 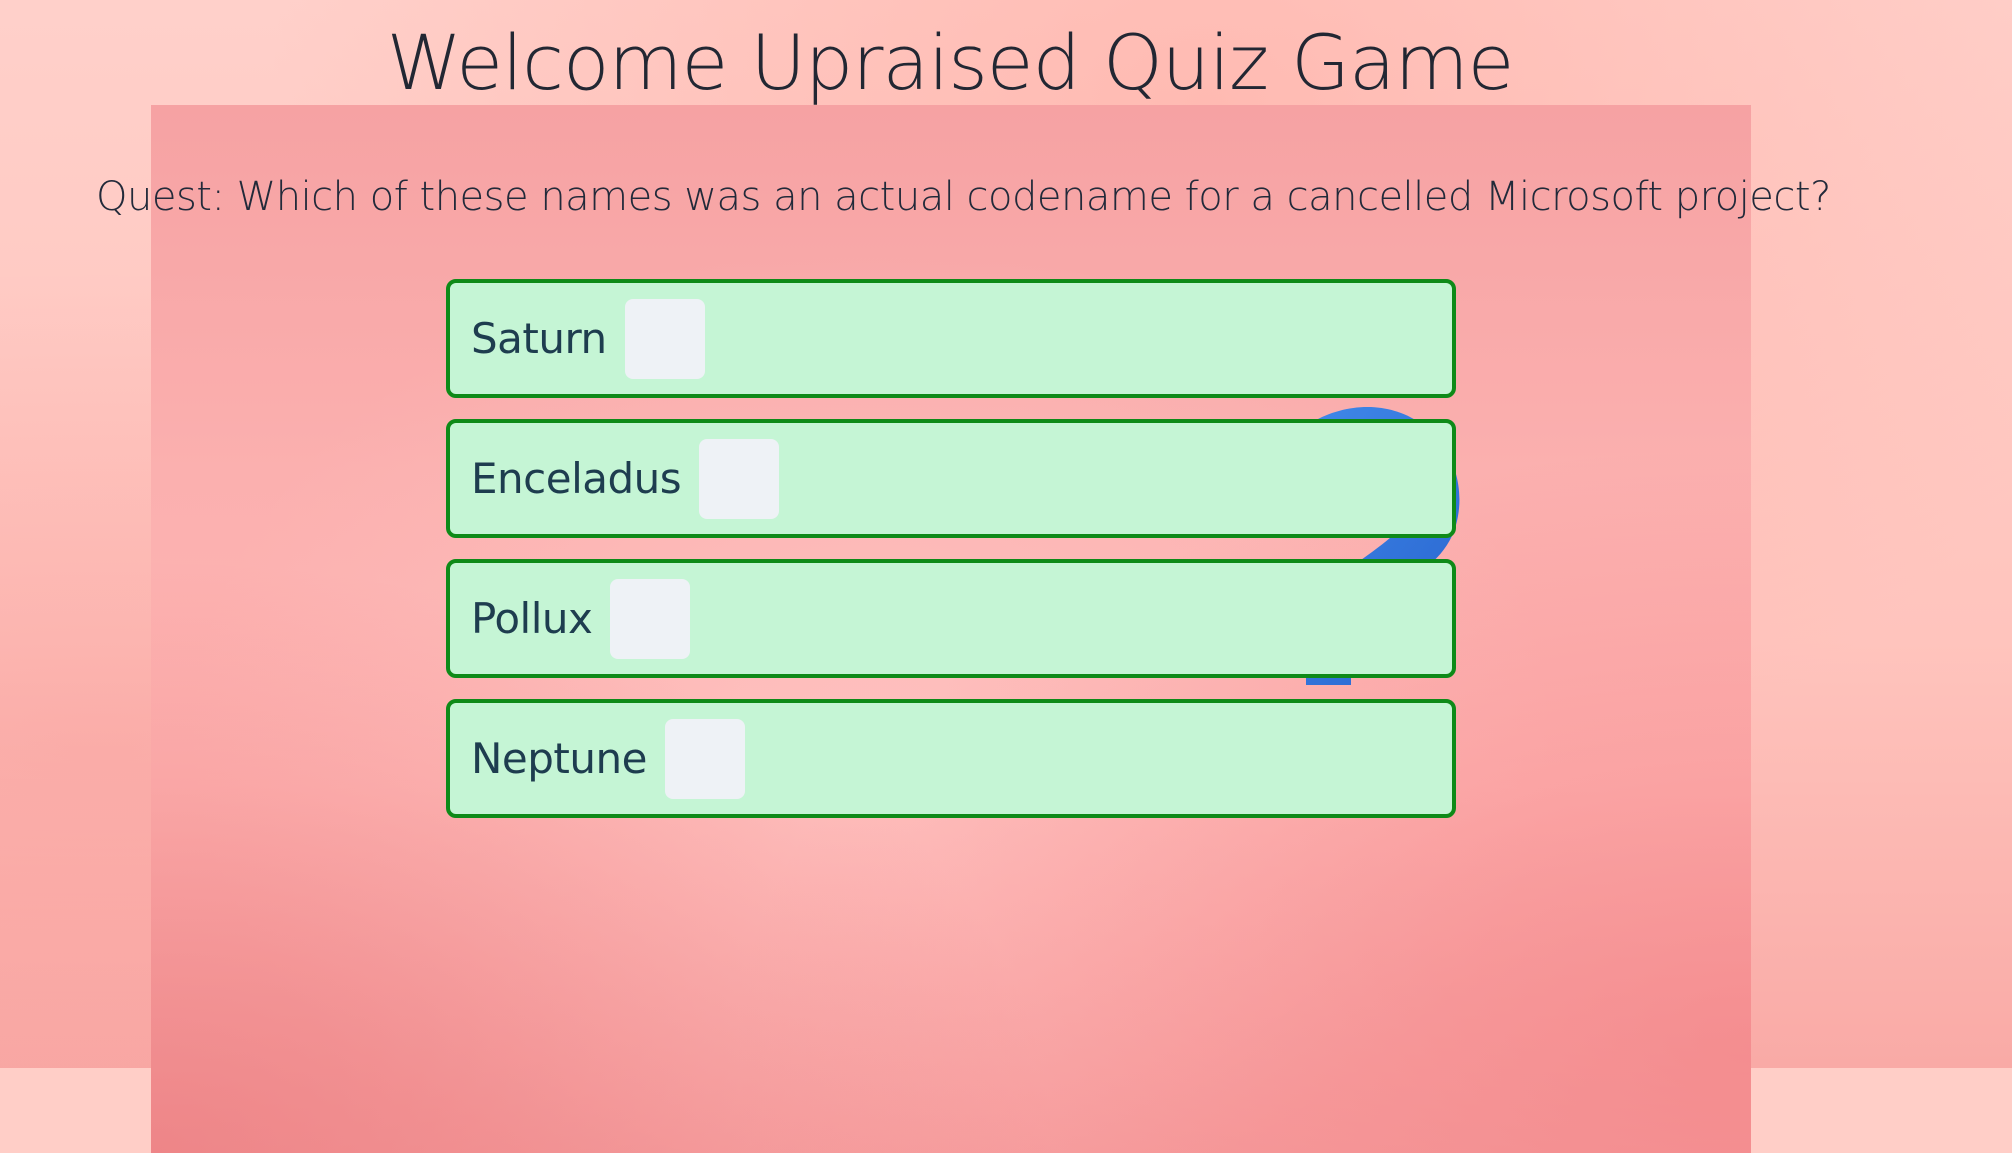 I want to click on answer-label: Pollux, so click(x=532, y=618).